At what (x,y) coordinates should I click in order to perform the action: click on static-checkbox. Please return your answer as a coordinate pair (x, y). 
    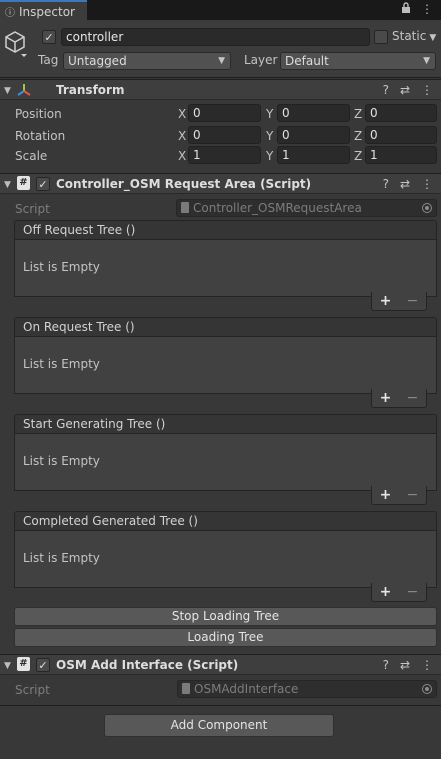
    Looking at the image, I should click on (381, 37).